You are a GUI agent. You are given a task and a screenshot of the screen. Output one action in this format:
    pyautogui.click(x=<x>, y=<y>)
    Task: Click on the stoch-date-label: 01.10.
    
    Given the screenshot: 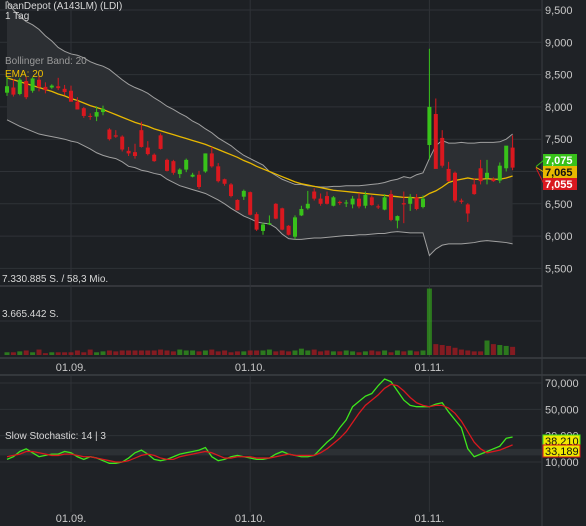 What is the action you would take?
    pyautogui.click(x=250, y=519)
    